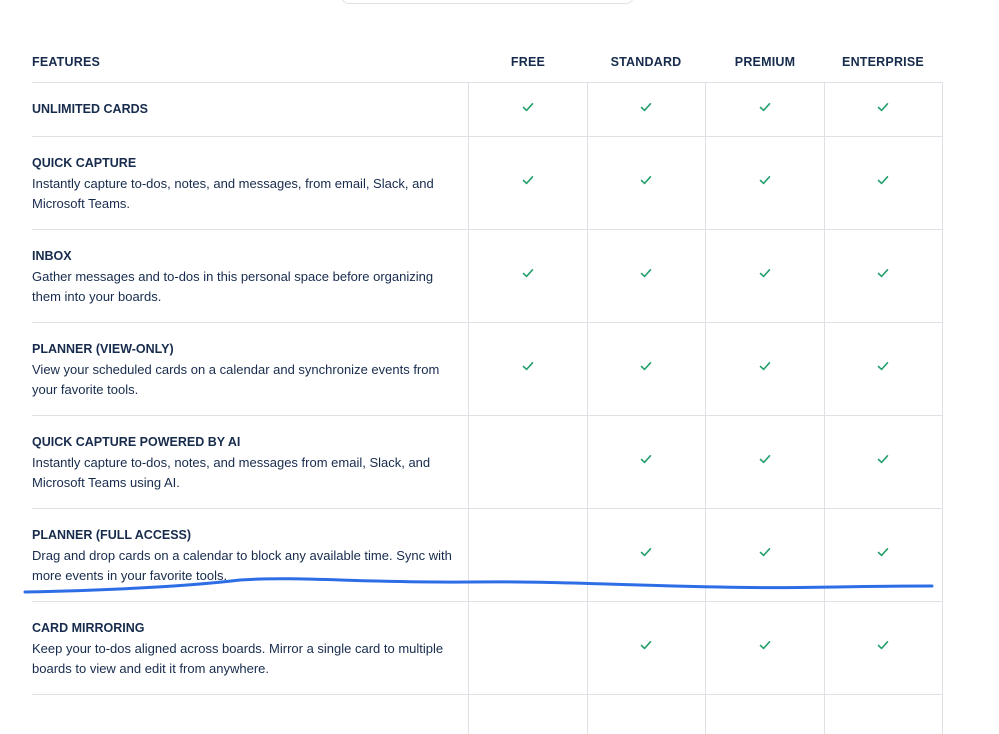 This screenshot has width=999, height=734. I want to click on feature-title: CARD MIRRORING, so click(88, 628).